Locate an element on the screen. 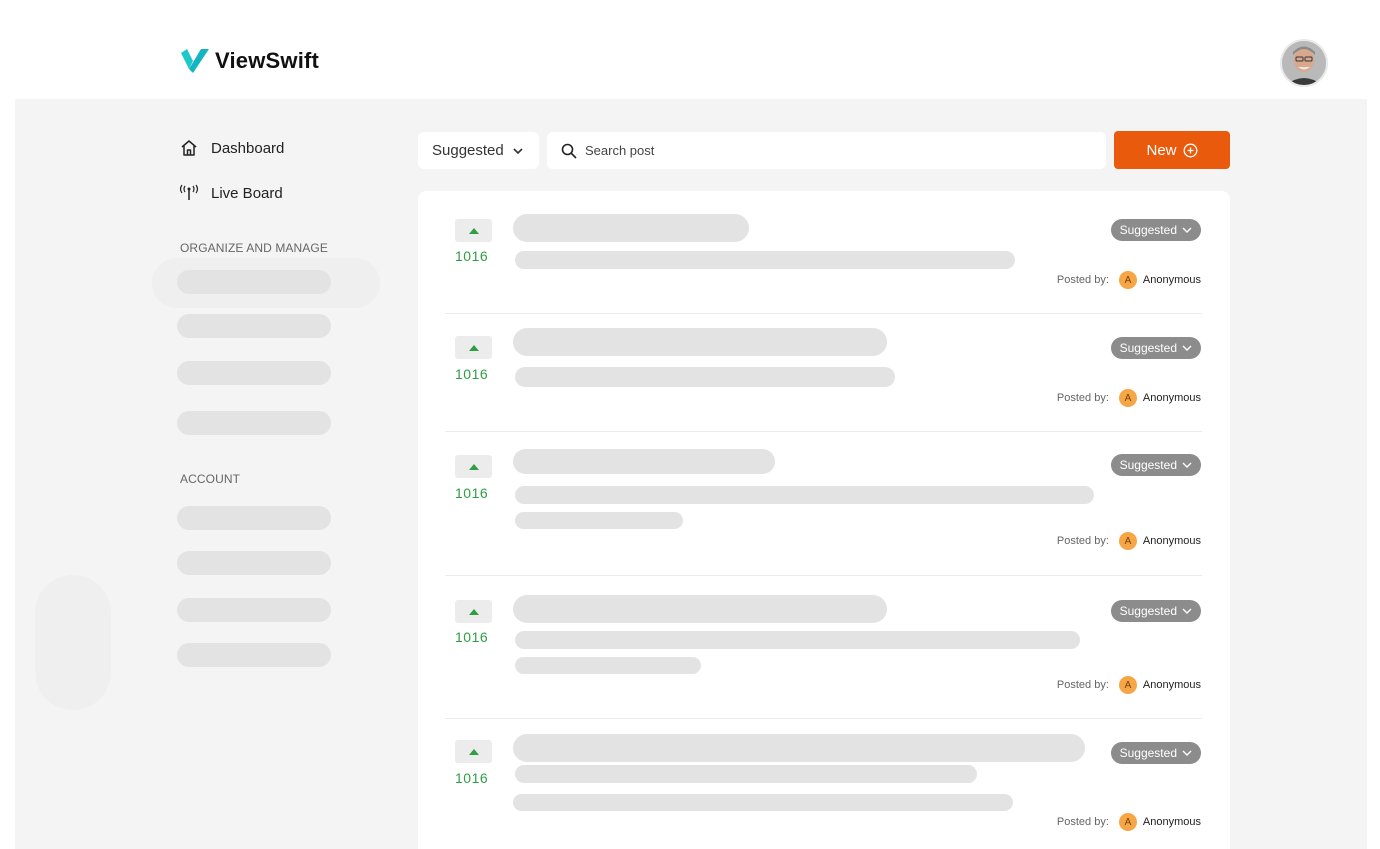 This screenshot has height=849, width=1380. sidebar-item-live-board: Live Board is located at coordinates (231, 193).